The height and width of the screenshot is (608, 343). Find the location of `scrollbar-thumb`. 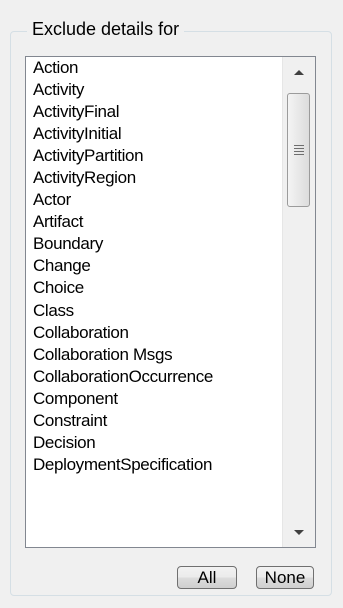

scrollbar-thumb is located at coordinates (298, 150).